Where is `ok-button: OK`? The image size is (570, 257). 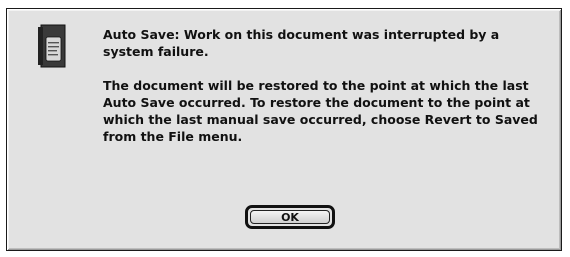 ok-button: OK is located at coordinates (290, 217).